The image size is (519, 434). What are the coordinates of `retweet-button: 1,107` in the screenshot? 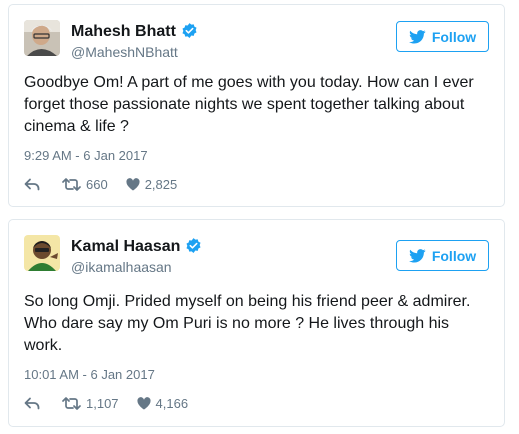 It's located at (90, 403).